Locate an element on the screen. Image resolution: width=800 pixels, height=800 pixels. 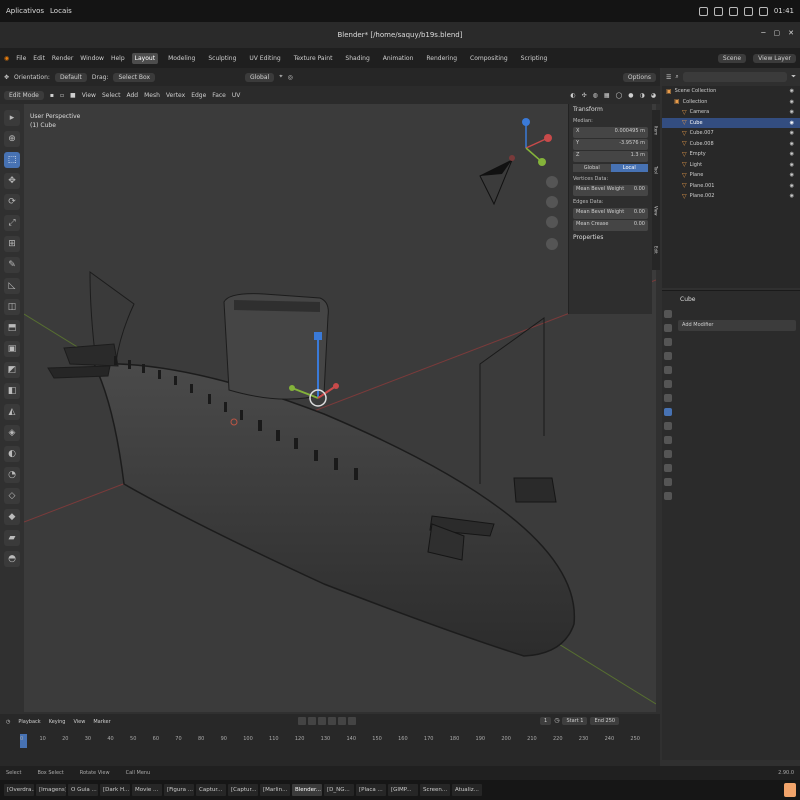
median-z-field: Z 1.3 m is located at coordinates (610, 156).